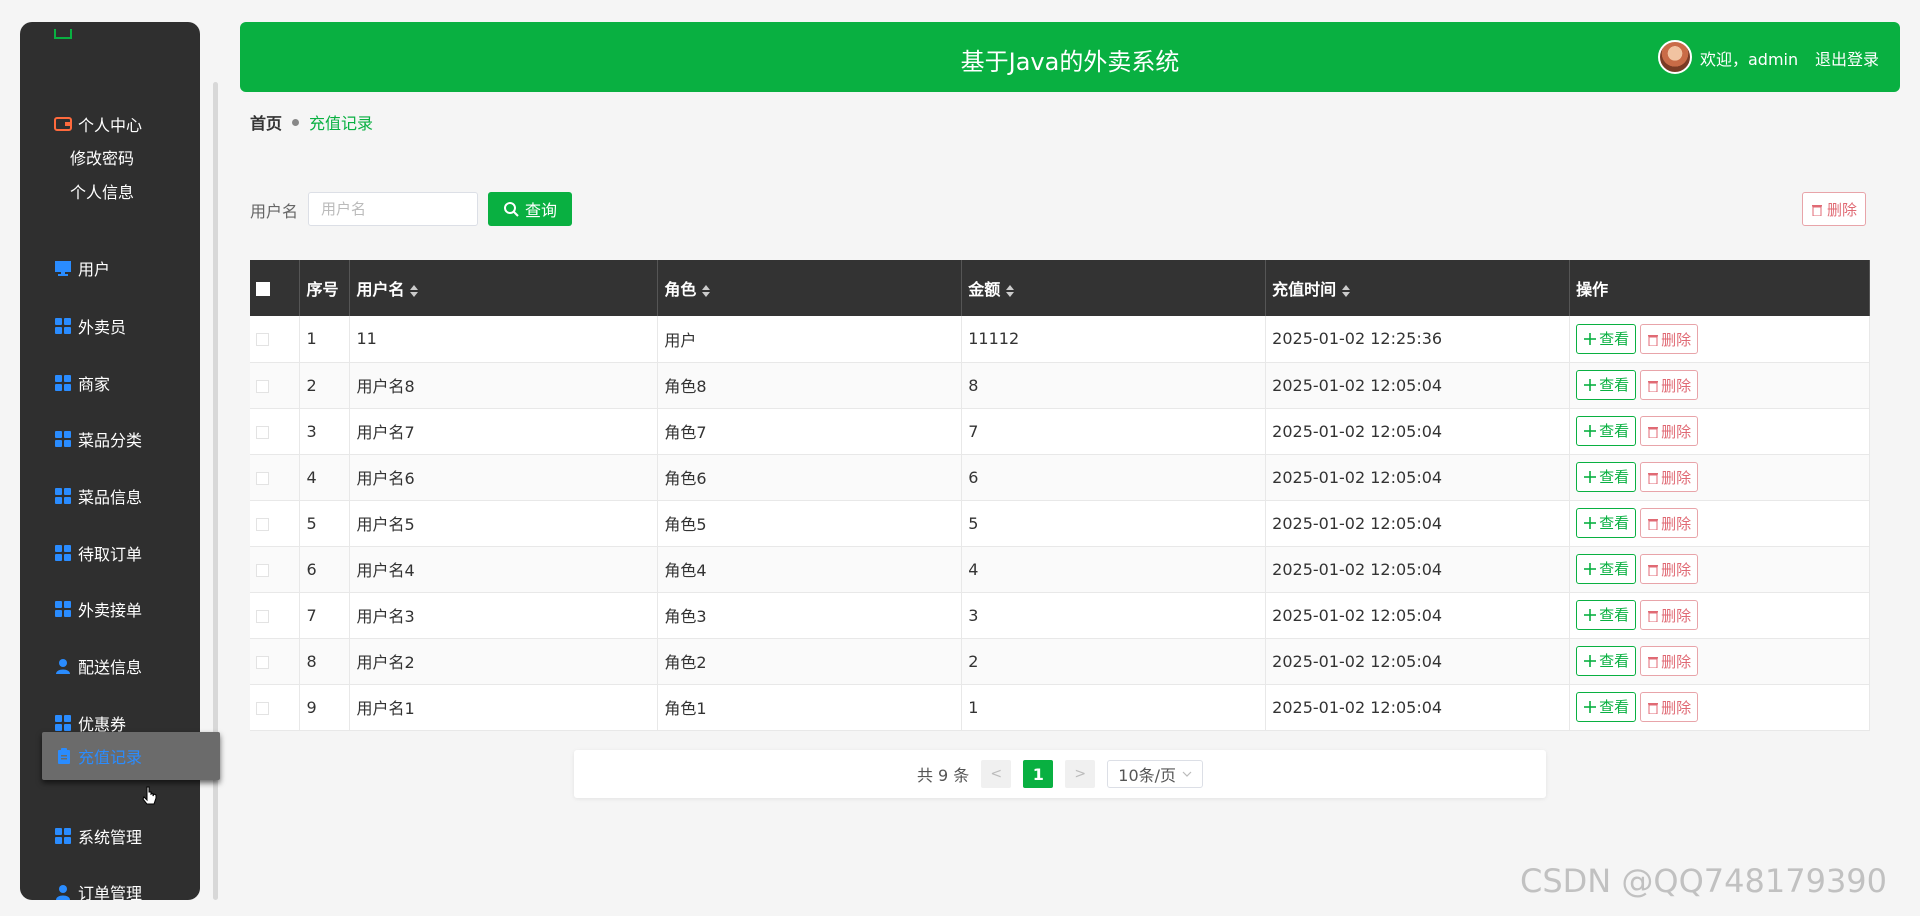 The width and height of the screenshot is (1920, 916). Describe the element at coordinates (110, 326) in the screenshot. I see `sidebar-item-couriers: 外卖员` at that location.